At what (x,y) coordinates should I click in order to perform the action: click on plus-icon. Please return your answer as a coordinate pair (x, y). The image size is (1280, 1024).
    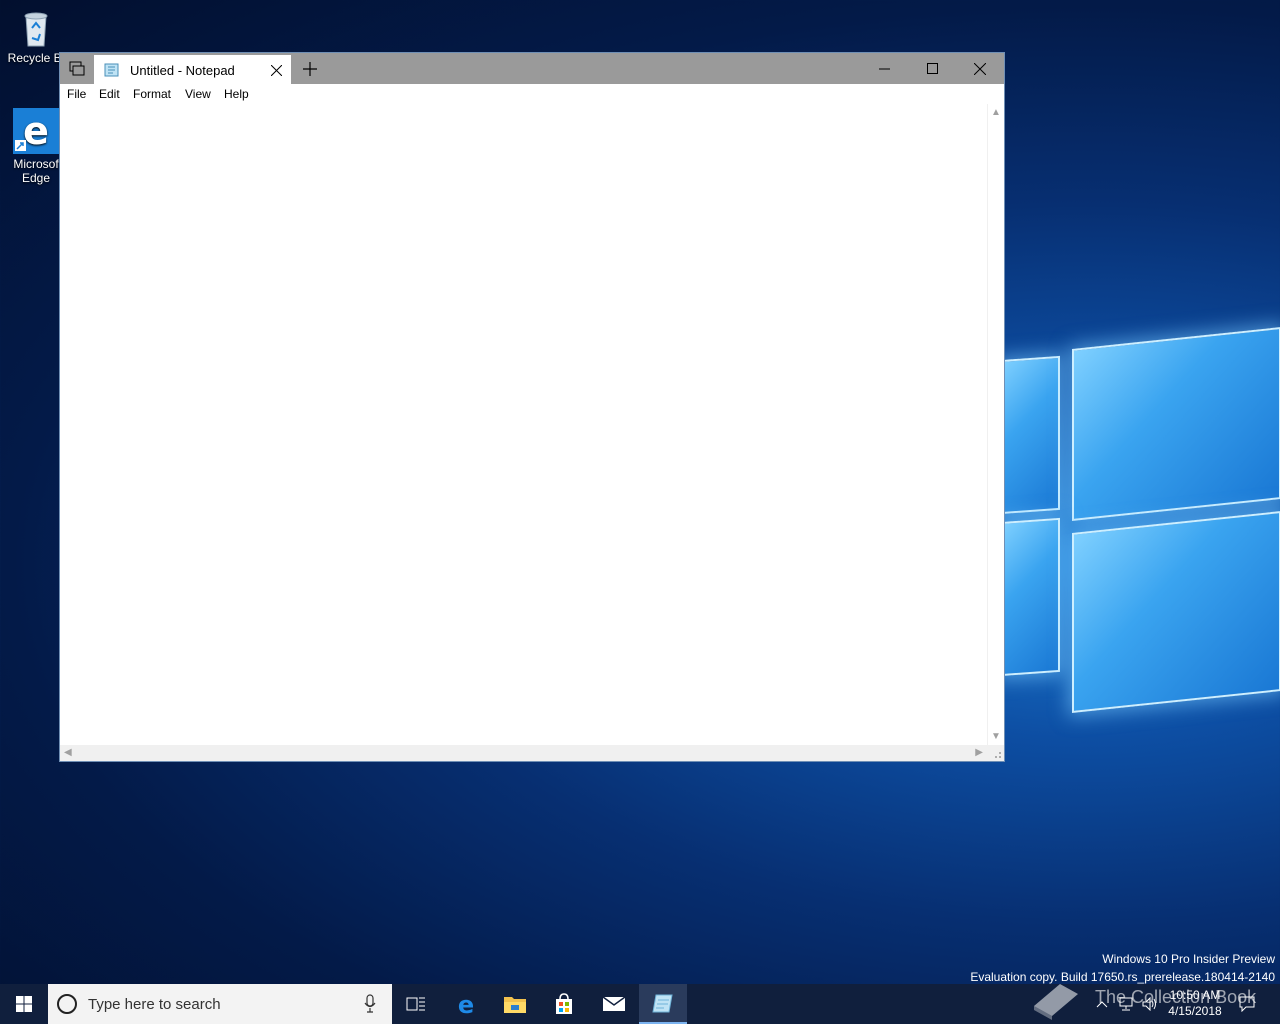
    Looking at the image, I should click on (310, 69).